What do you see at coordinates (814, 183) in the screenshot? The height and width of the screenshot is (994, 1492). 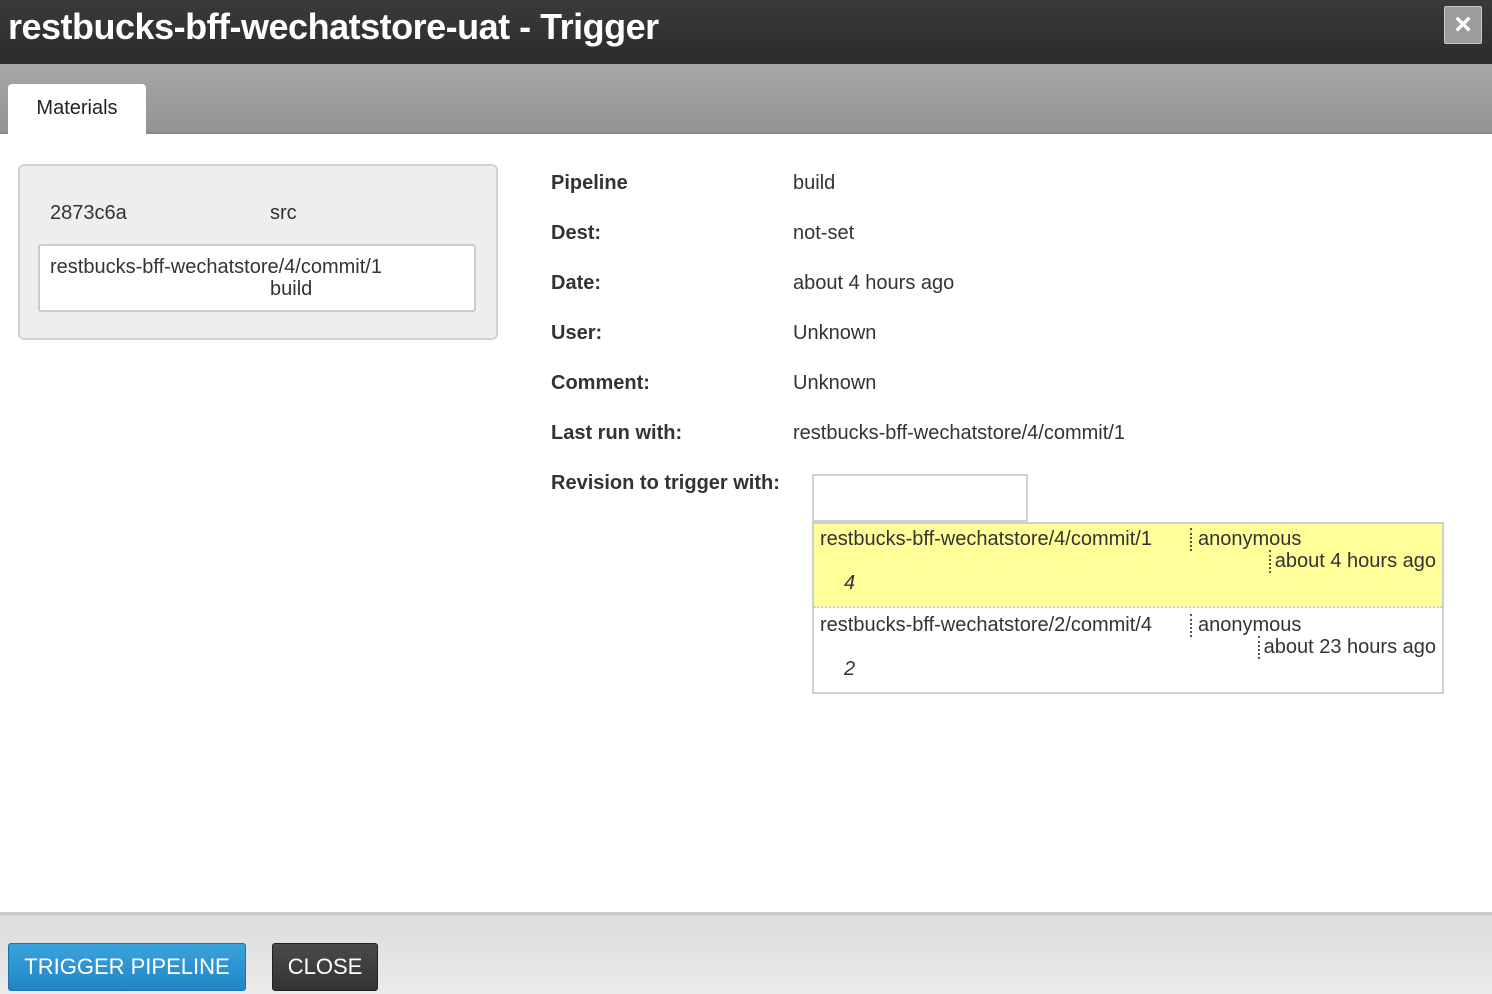 I see `pipeline-value: build` at bounding box center [814, 183].